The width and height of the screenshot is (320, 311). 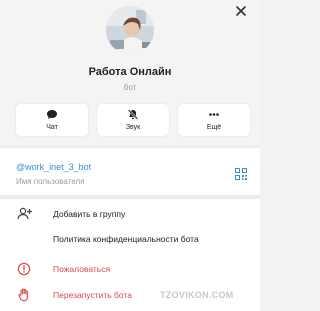 What do you see at coordinates (130, 87) in the screenshot?
I see `profile-type: бот` at bounding box center [130, 87].